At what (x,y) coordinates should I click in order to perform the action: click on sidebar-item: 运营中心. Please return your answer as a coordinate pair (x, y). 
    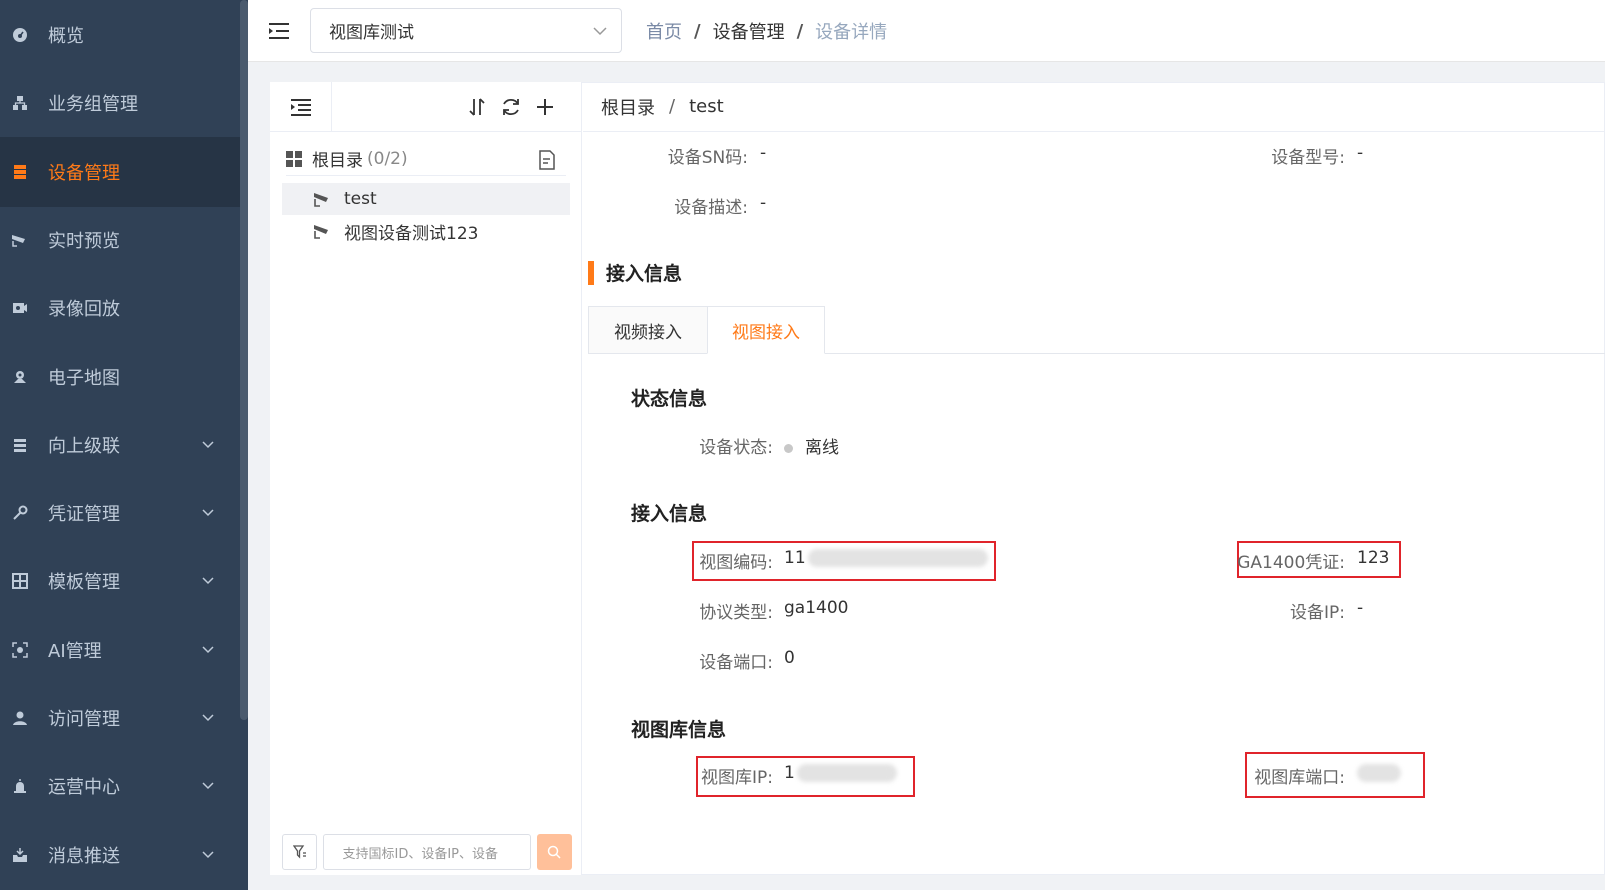
    Looking at the image, I should click on (120, 786).